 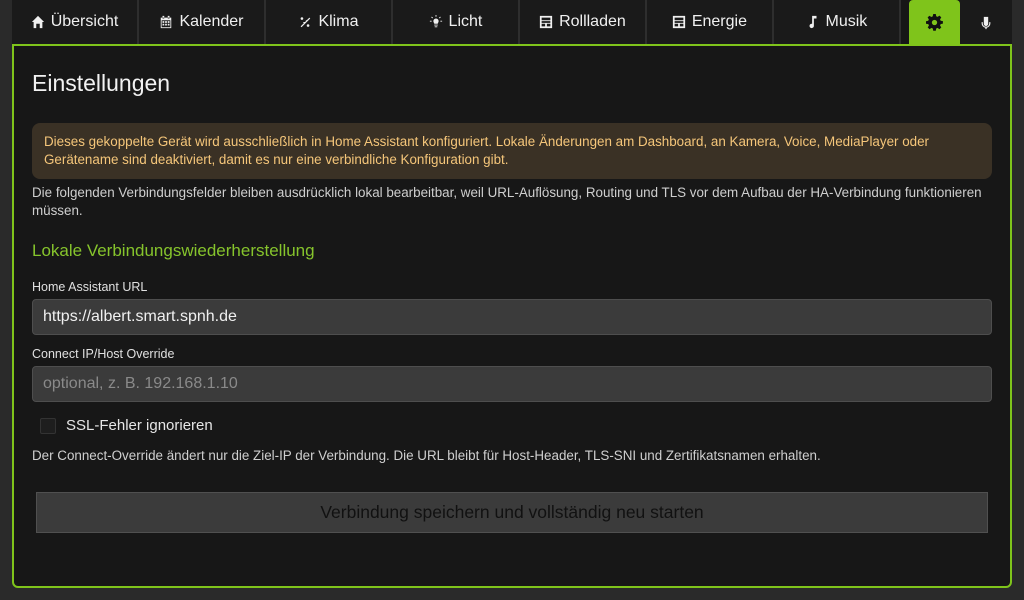 I want to click on tab-light: Licht, so click(x=456, y=22).